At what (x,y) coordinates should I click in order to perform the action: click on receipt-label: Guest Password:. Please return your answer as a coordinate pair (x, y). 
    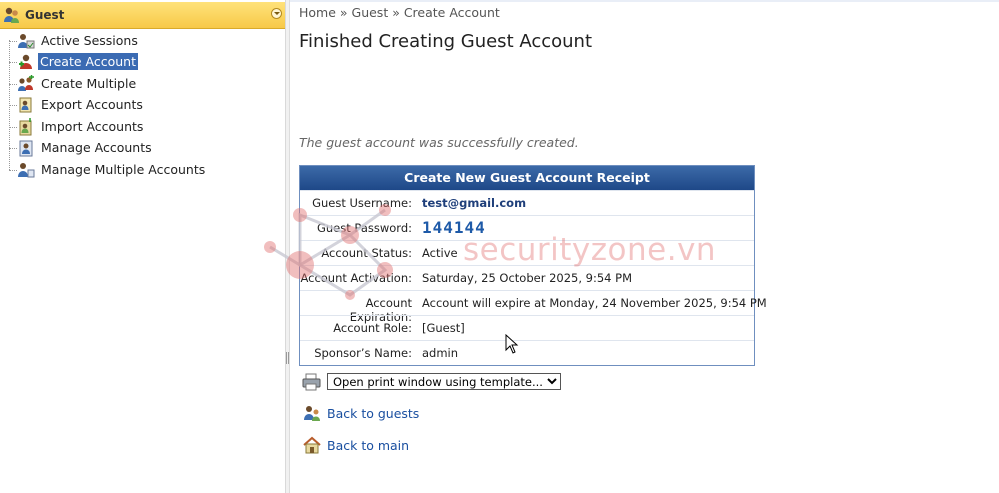
    Looking at the image, I should click on (364, 228).